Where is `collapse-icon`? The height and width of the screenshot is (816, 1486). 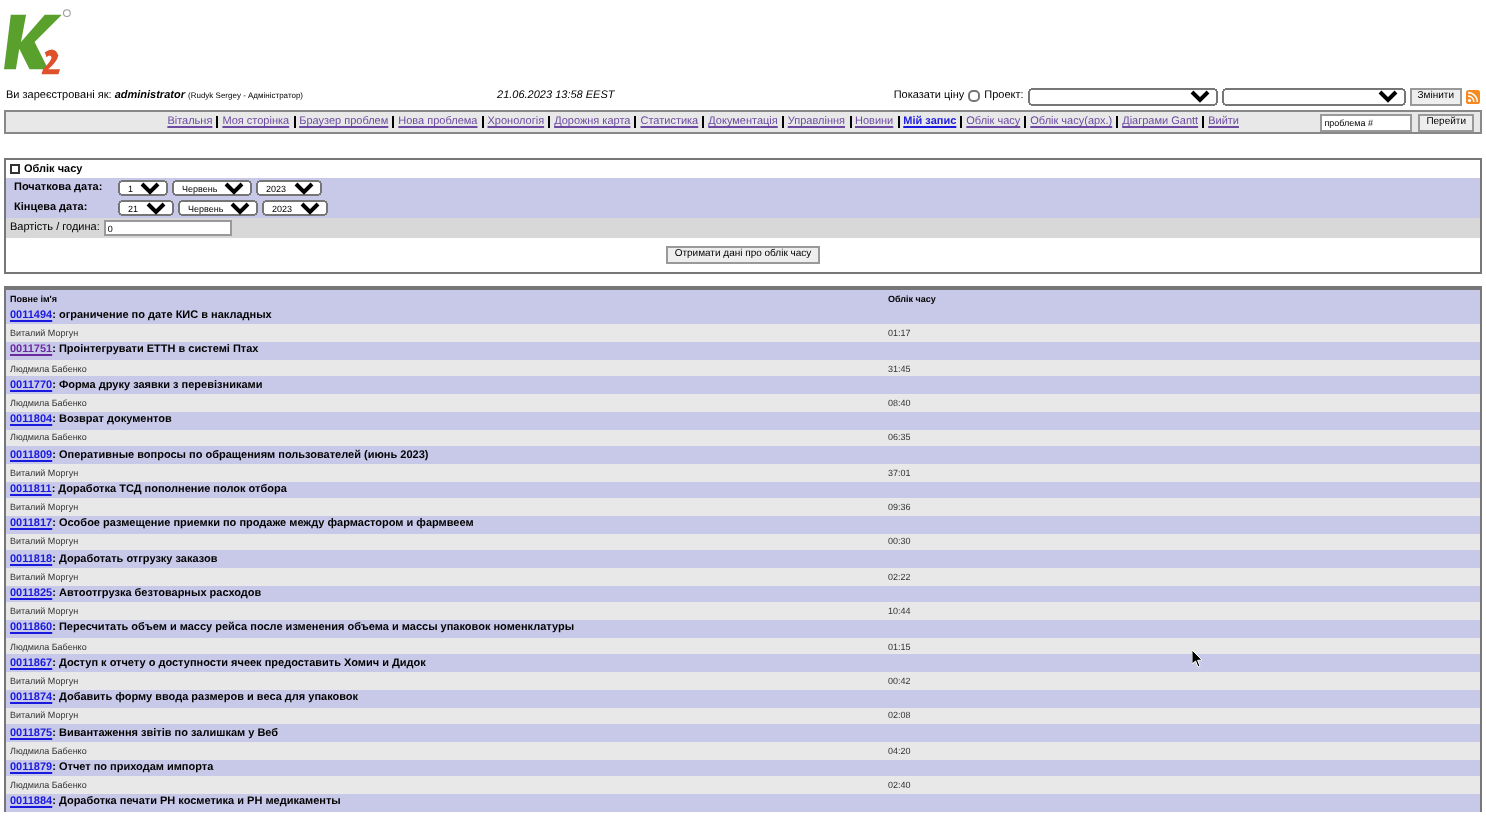
collapse-icon is located at coordinates (15, 169).